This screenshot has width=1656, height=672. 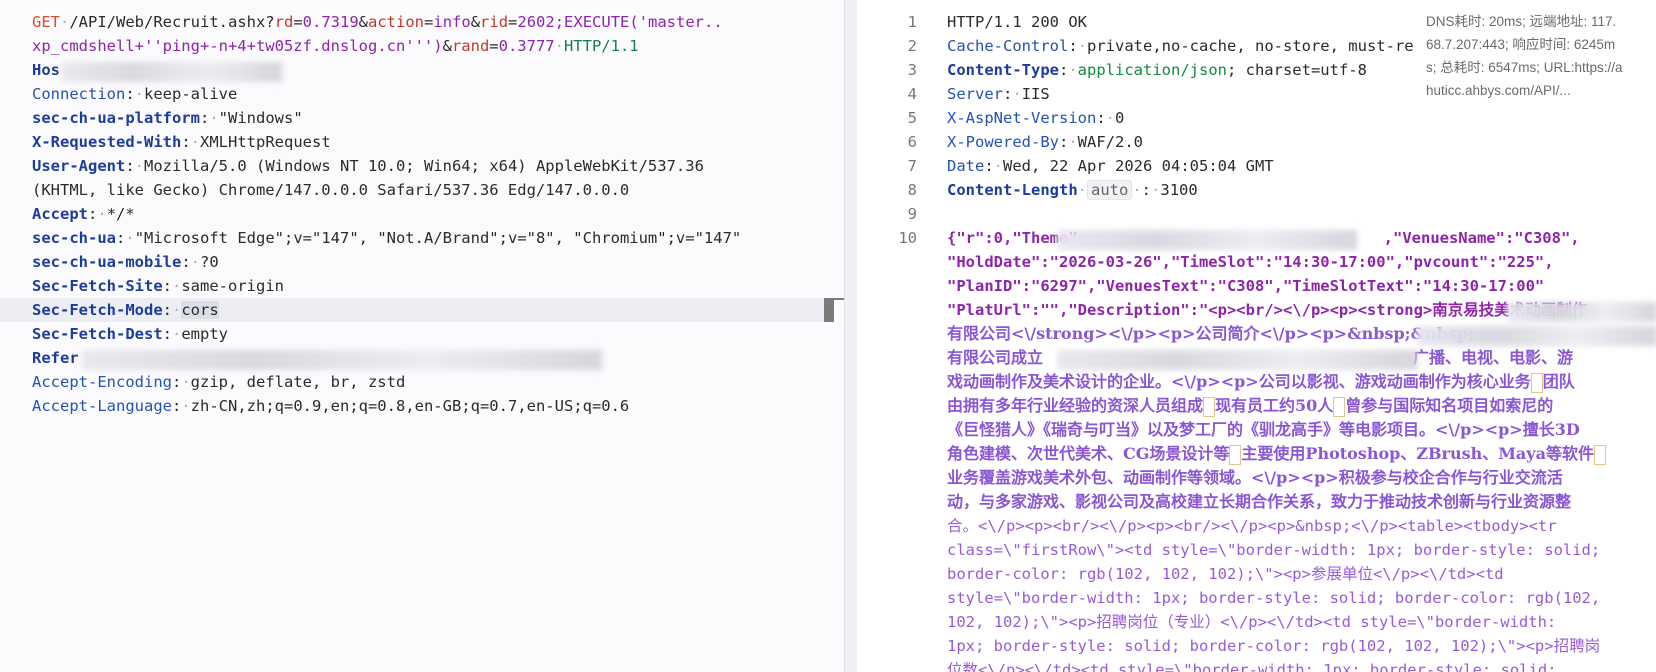 I want to click on header-key: sec-ch-ua, so click(x=74, y=238).